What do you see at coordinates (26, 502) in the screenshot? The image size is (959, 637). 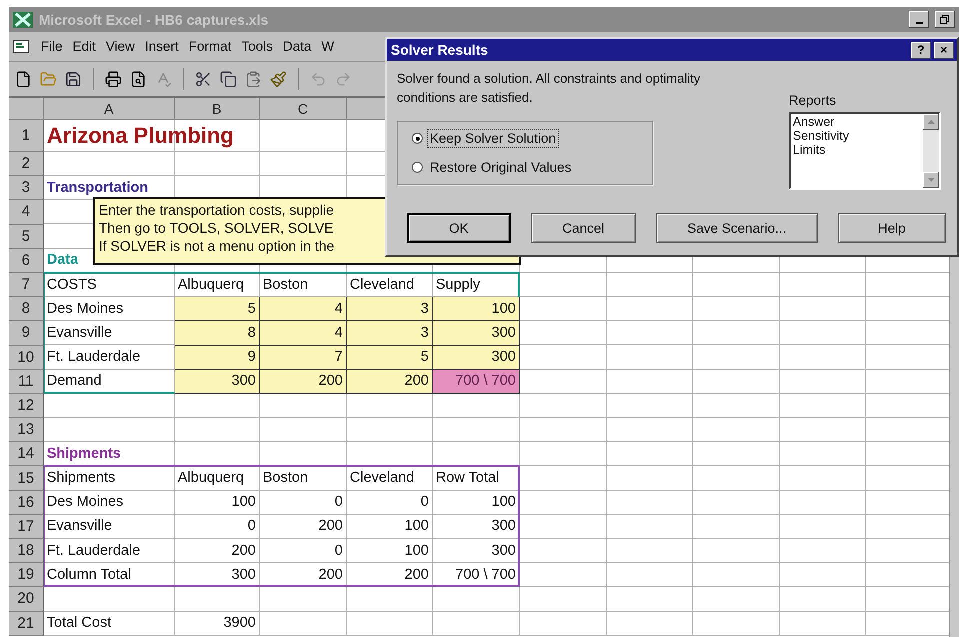 I see `row-header: 16` at bounding box center [26, 502].